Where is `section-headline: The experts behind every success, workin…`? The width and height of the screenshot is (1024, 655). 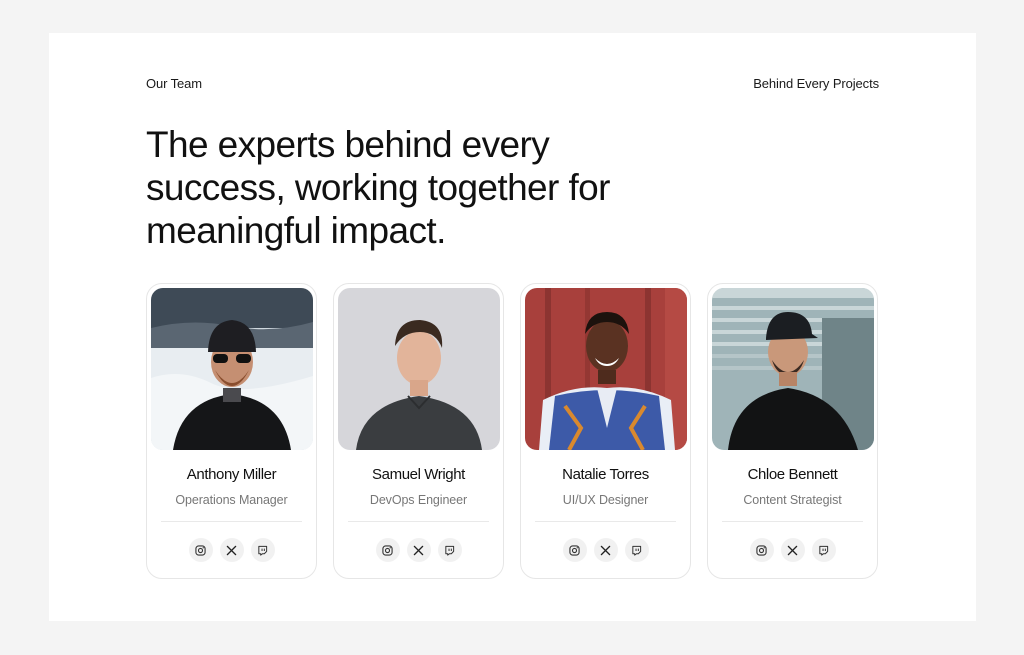 section-headline: The experts behind every success, workin… is located at coordinates (378, 187).